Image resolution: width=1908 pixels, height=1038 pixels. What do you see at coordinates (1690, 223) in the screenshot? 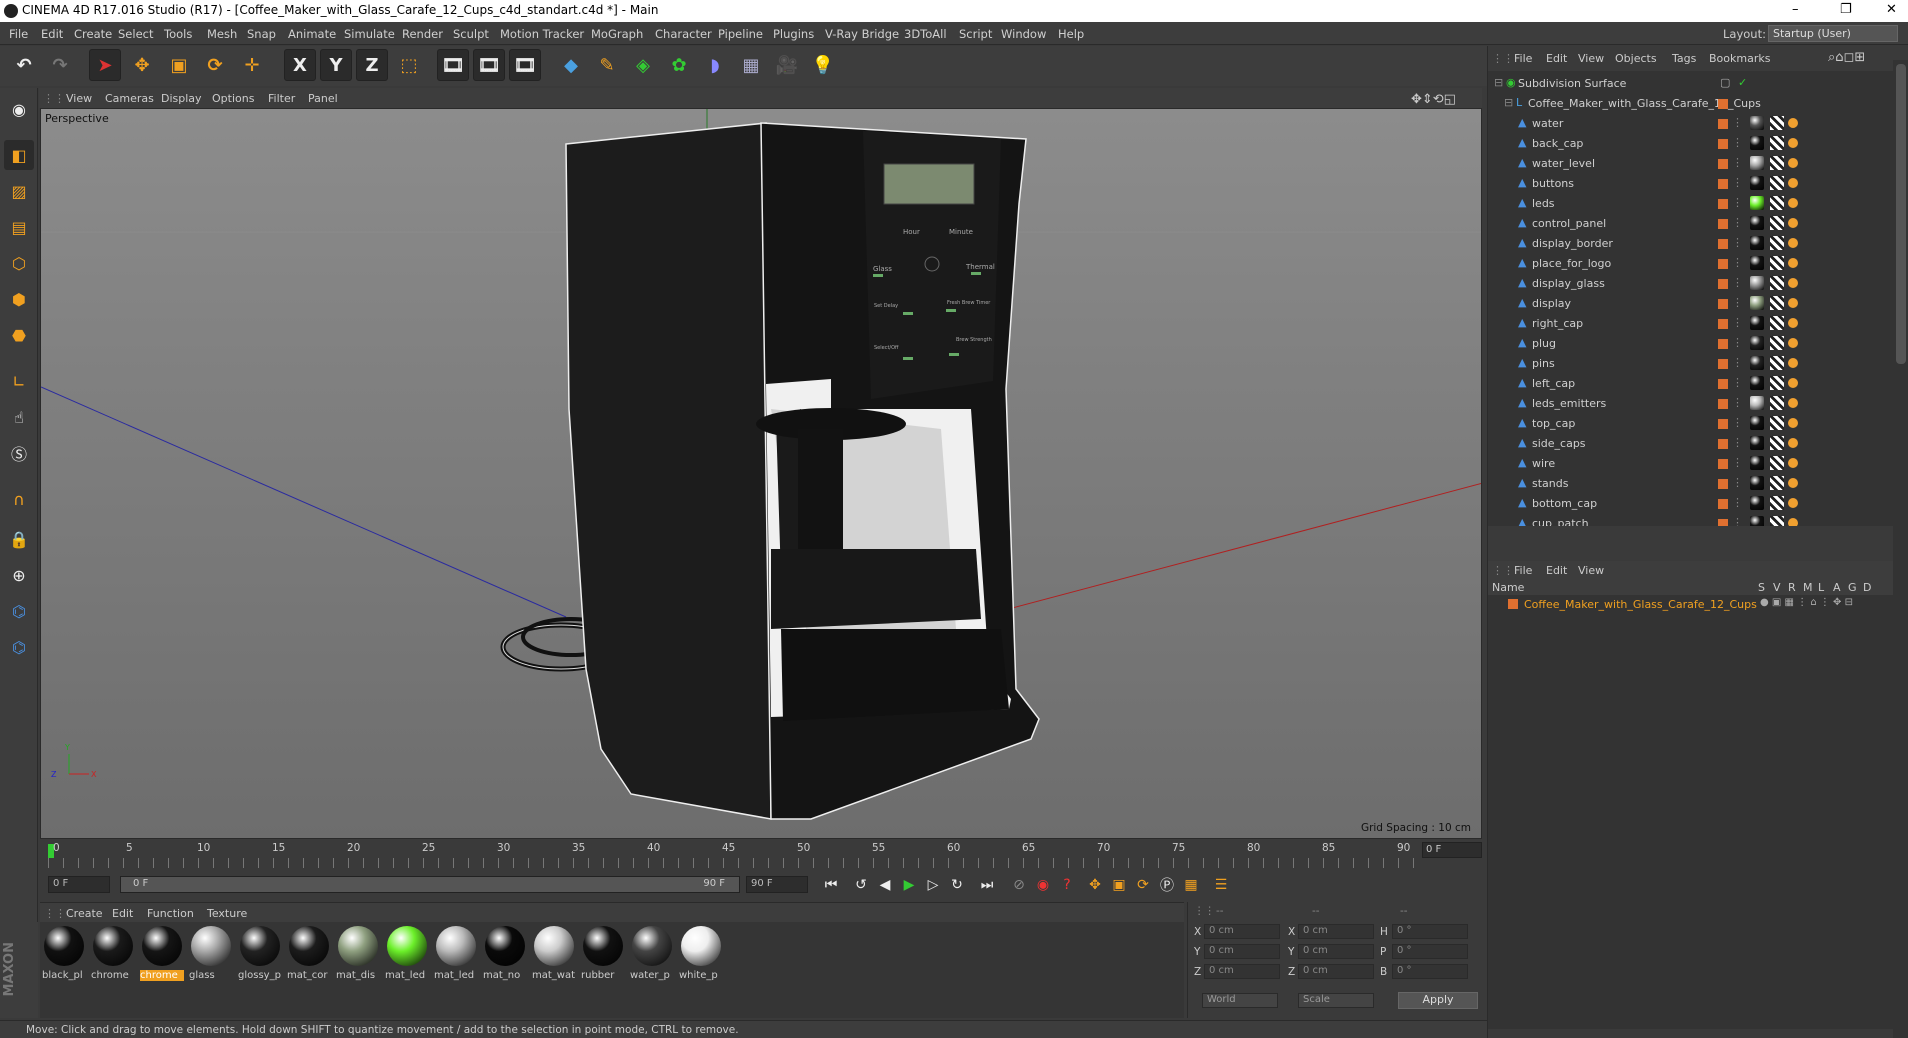
I see `list-item: ▲ control_panel ⋮` at bounding box center [1690, 223].